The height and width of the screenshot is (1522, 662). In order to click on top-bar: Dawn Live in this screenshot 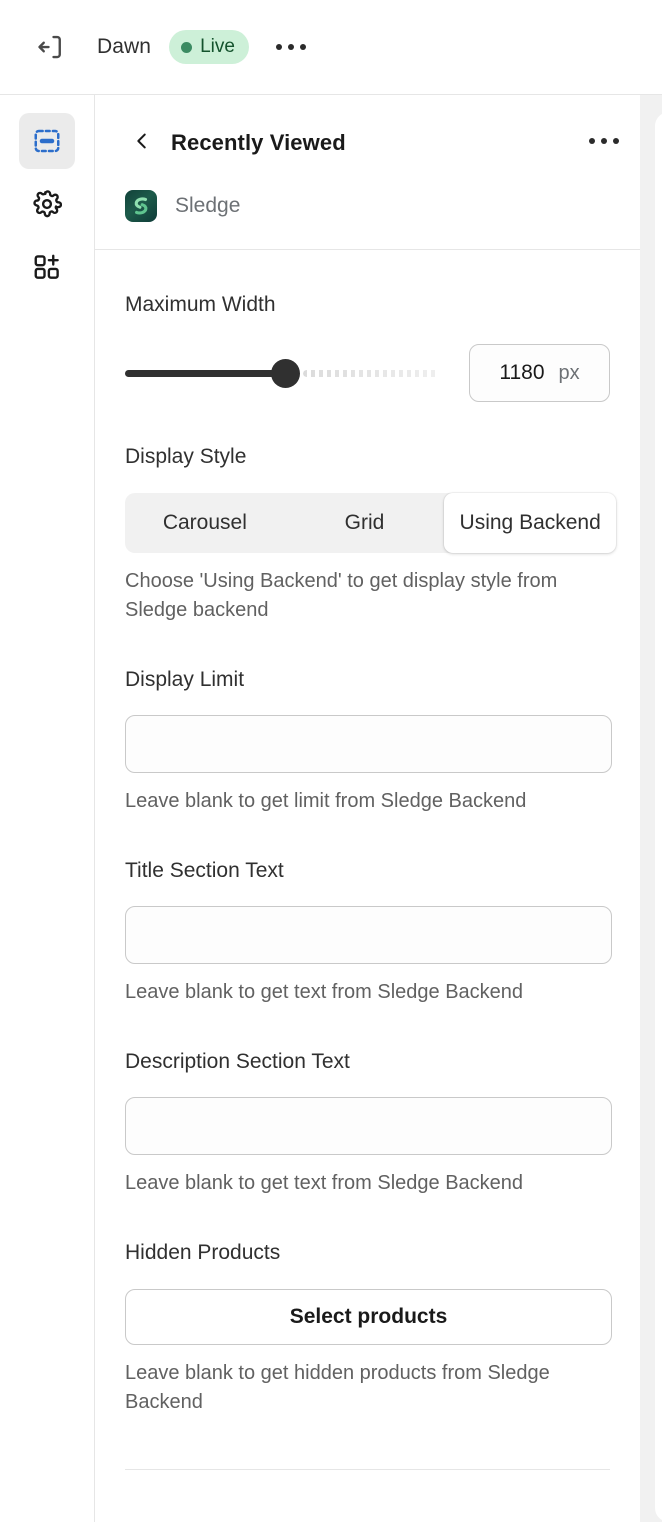, I will do `click(331, 47)`.